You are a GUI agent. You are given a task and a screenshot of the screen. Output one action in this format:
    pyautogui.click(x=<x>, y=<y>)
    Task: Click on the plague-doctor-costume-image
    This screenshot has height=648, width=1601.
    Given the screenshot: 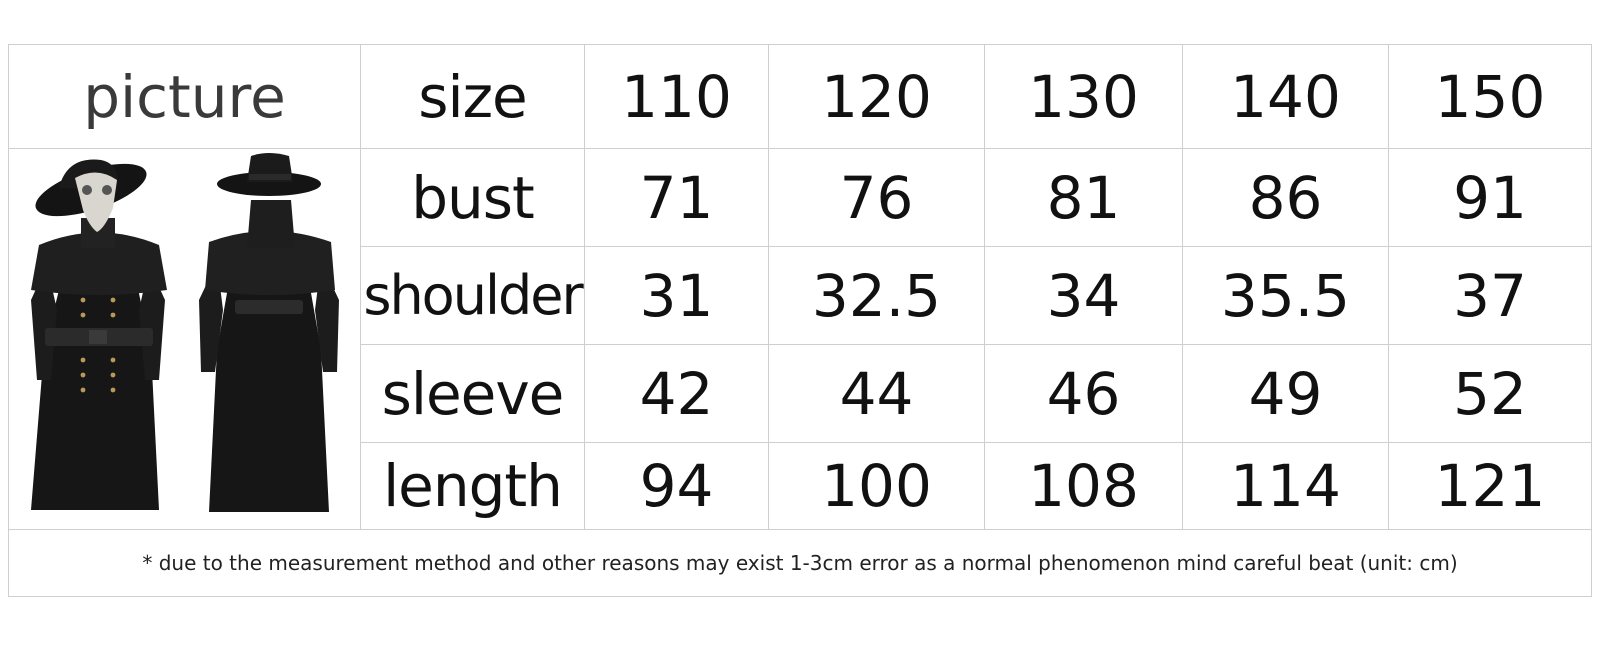 What is the action you would take?
    pyautogui.click(x=185, y=332)
    